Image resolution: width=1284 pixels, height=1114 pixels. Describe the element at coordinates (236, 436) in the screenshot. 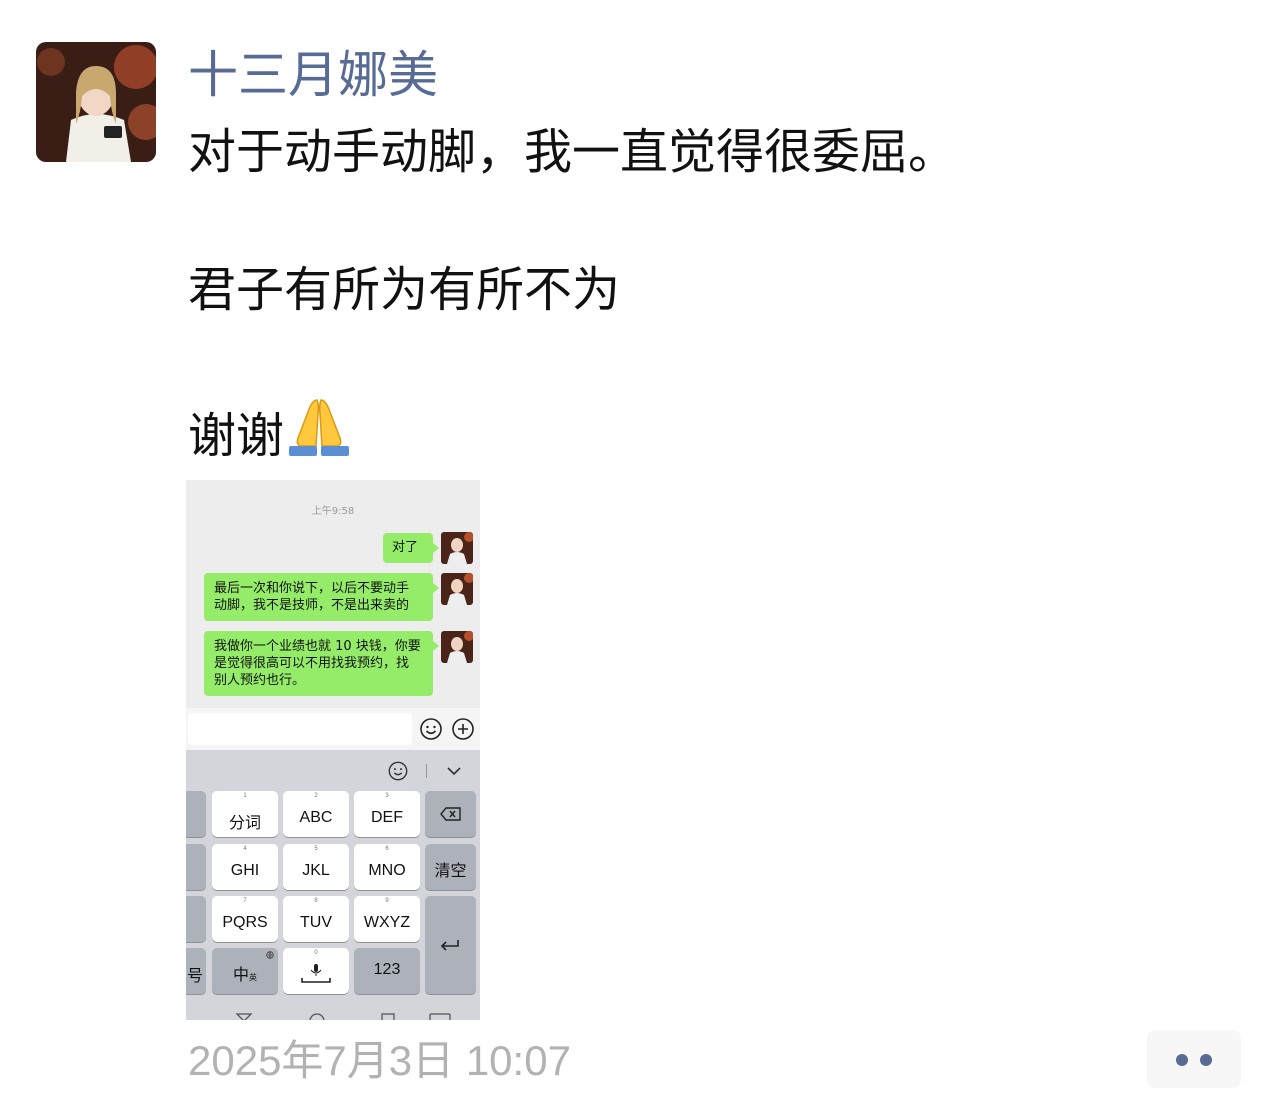

I see `thanks-text: 谢谢` at that location.